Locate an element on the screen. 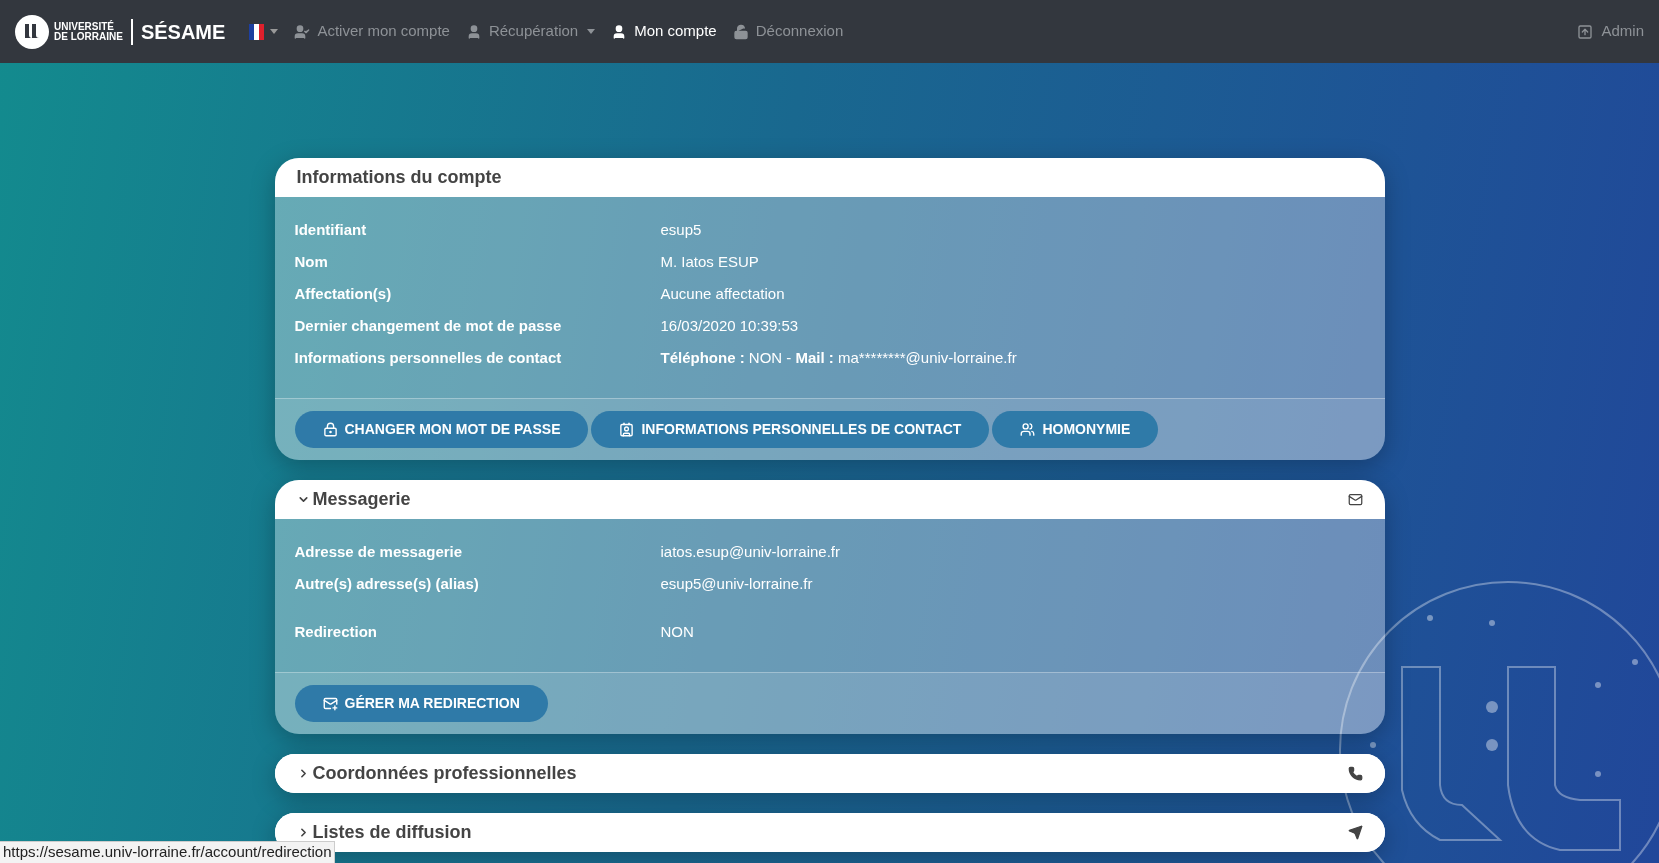  field-value: Aucune affectation is located at coordinates (722, 293).